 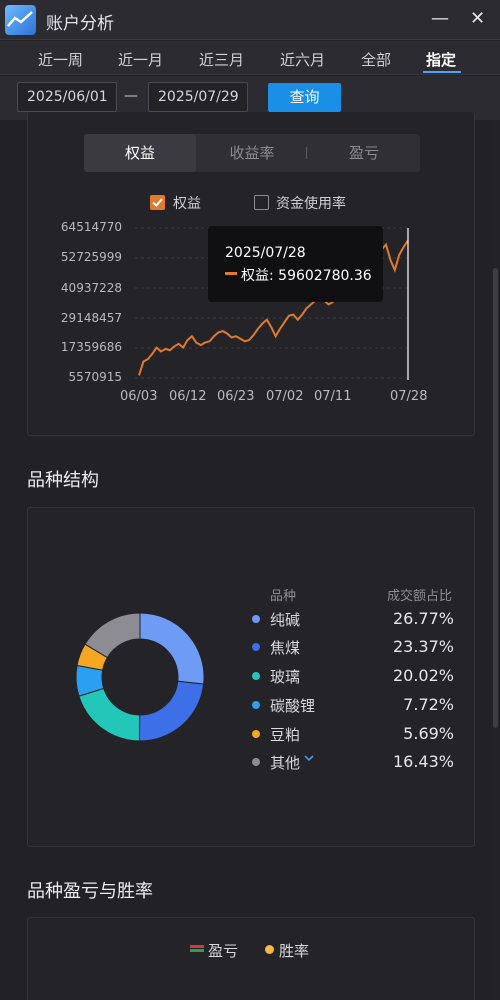 What do you see at coordinates (309, 758) in the screenshot?
I see `chevron-down-icon` at bounding box center [309, 758].